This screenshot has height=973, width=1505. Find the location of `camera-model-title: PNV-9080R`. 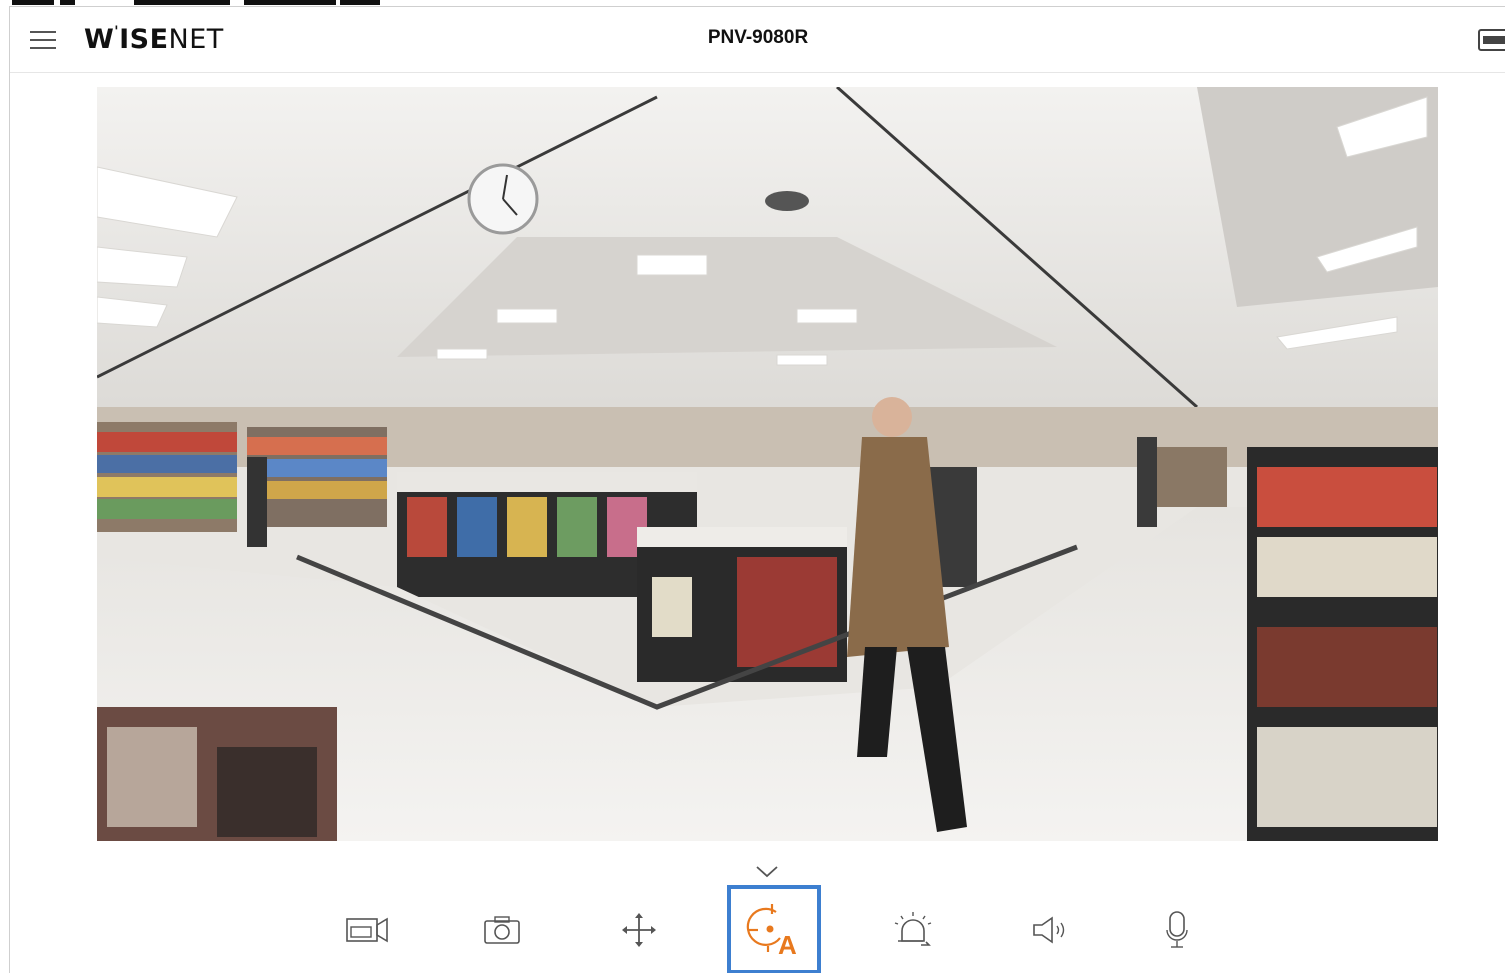

camera-model-title: PNV-9080R is located at coordinates (758, 37).